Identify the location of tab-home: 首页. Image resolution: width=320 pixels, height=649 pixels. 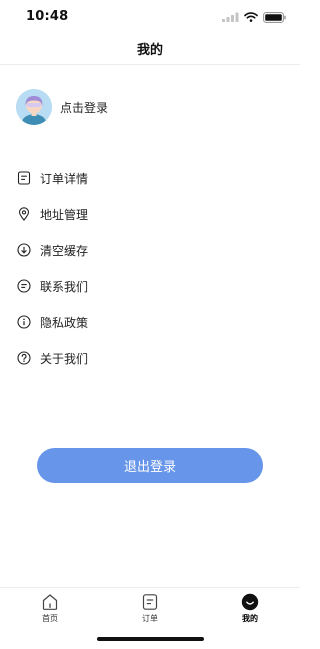
(50, 610).